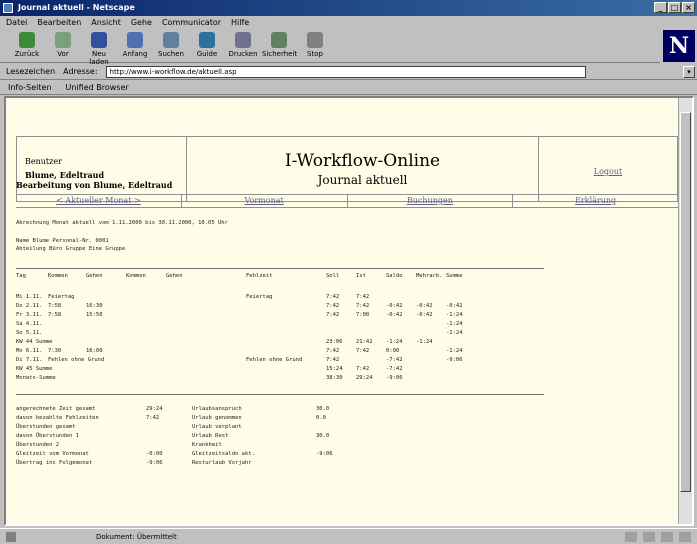 The height and width of the screenshot is (544, 697). Describe the element at coordinates (363, 315) in the screenshot. I see `table-cell: 7:00` at that location.